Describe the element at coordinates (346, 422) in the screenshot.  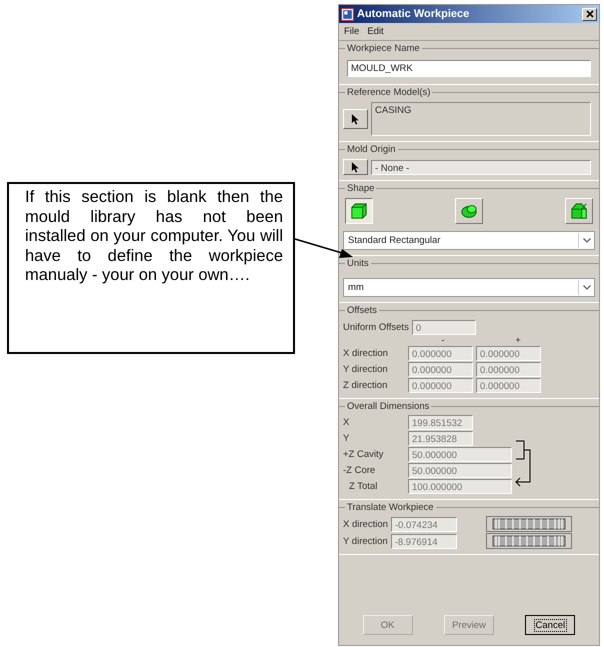
I see `field-label: X` at that location.